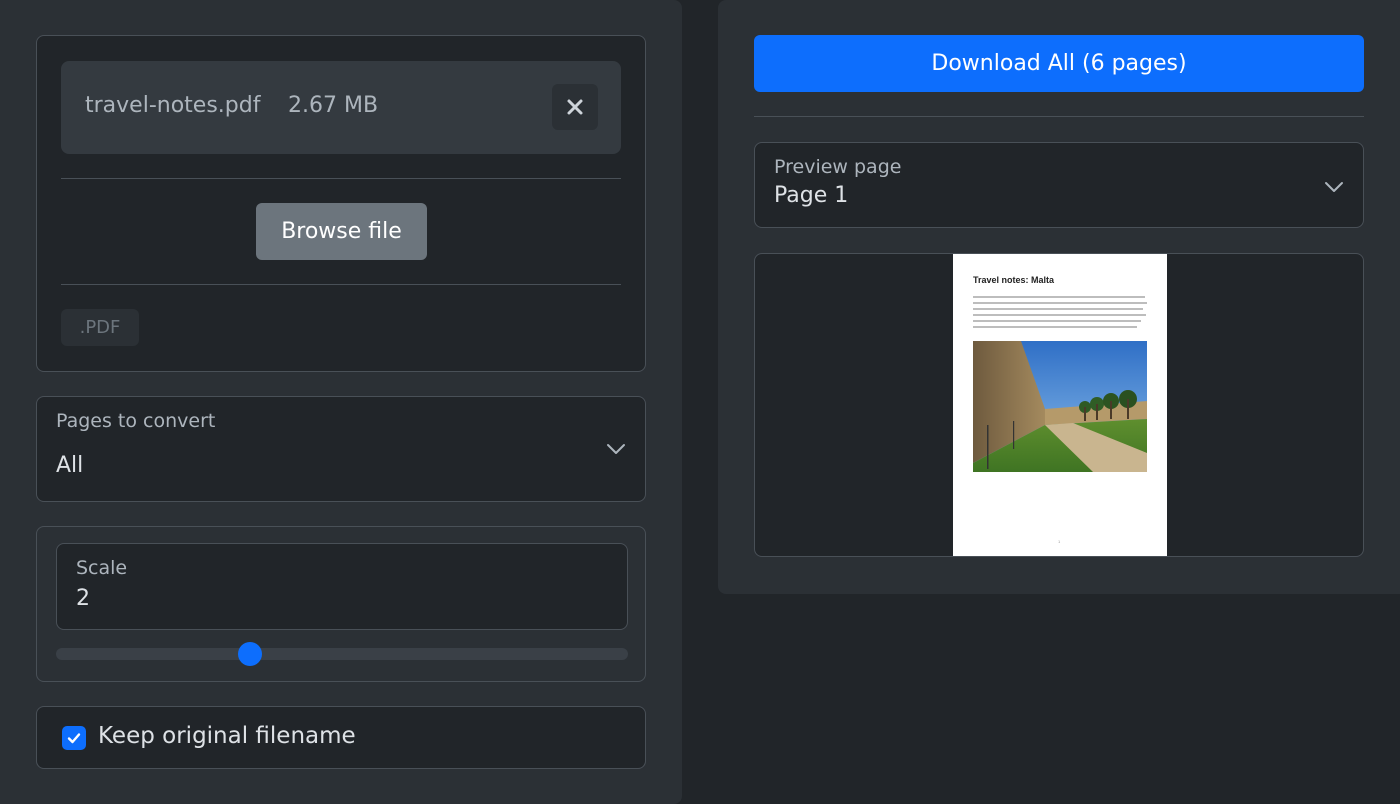  I want to click on pages-to-convert-value: All, so click(70, 465).